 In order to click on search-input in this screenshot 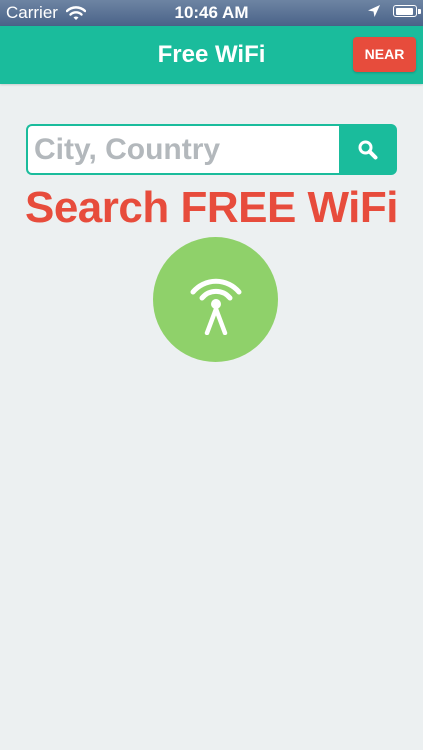, I will do `click(182, 149)`.